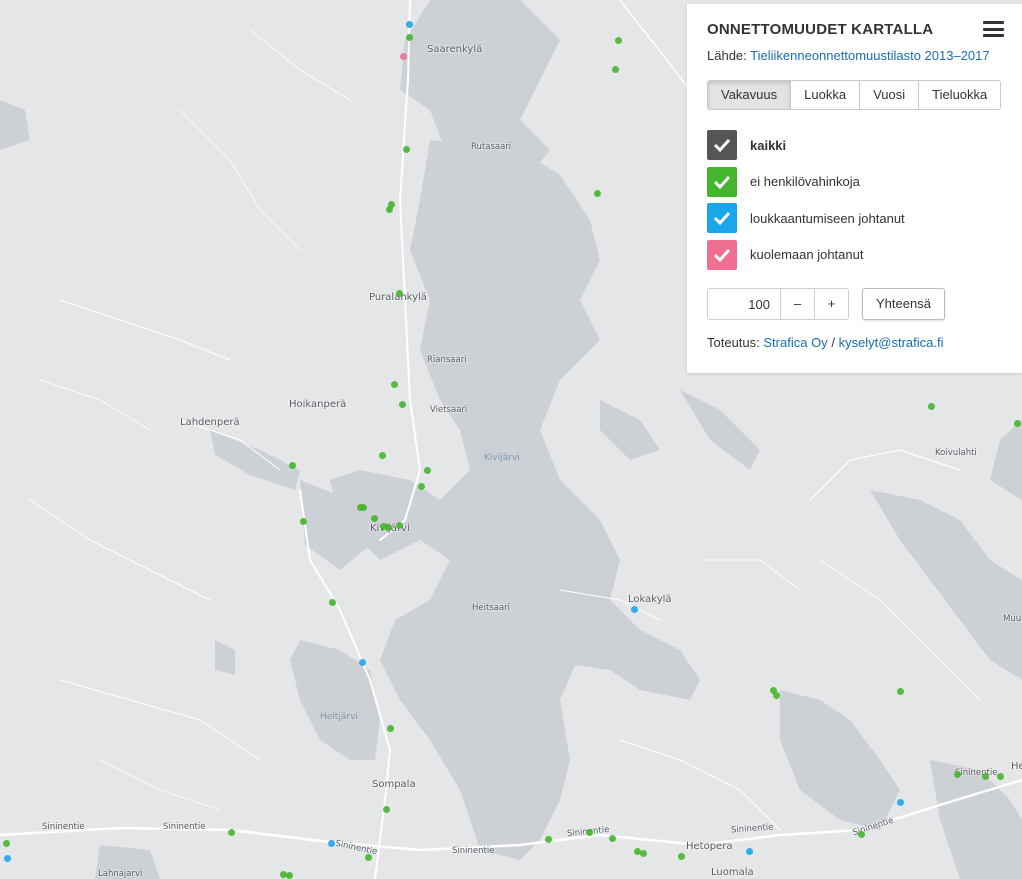 Image resolution: width=1022 pixels, height=879 pixels. I want to click on legend-item-no-injury: ei henkilövahinkoja, so click(806, 181).